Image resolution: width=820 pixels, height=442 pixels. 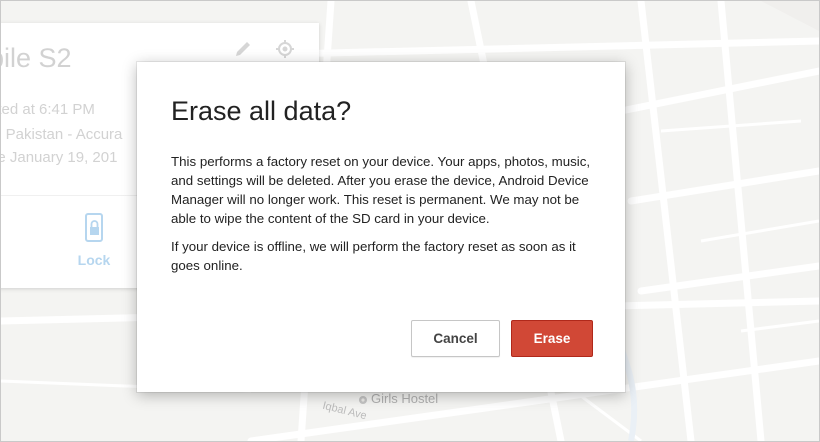 What do you see at coordinates (552, 338) in the screenshot?
I see `erase-button: Erase` at bounding box center [552, 338].